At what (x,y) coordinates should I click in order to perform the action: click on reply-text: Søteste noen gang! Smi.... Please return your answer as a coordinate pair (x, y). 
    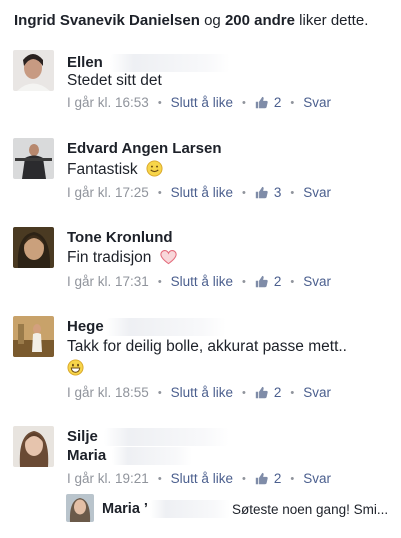
    Looking at the image, I should click on (310, 509).